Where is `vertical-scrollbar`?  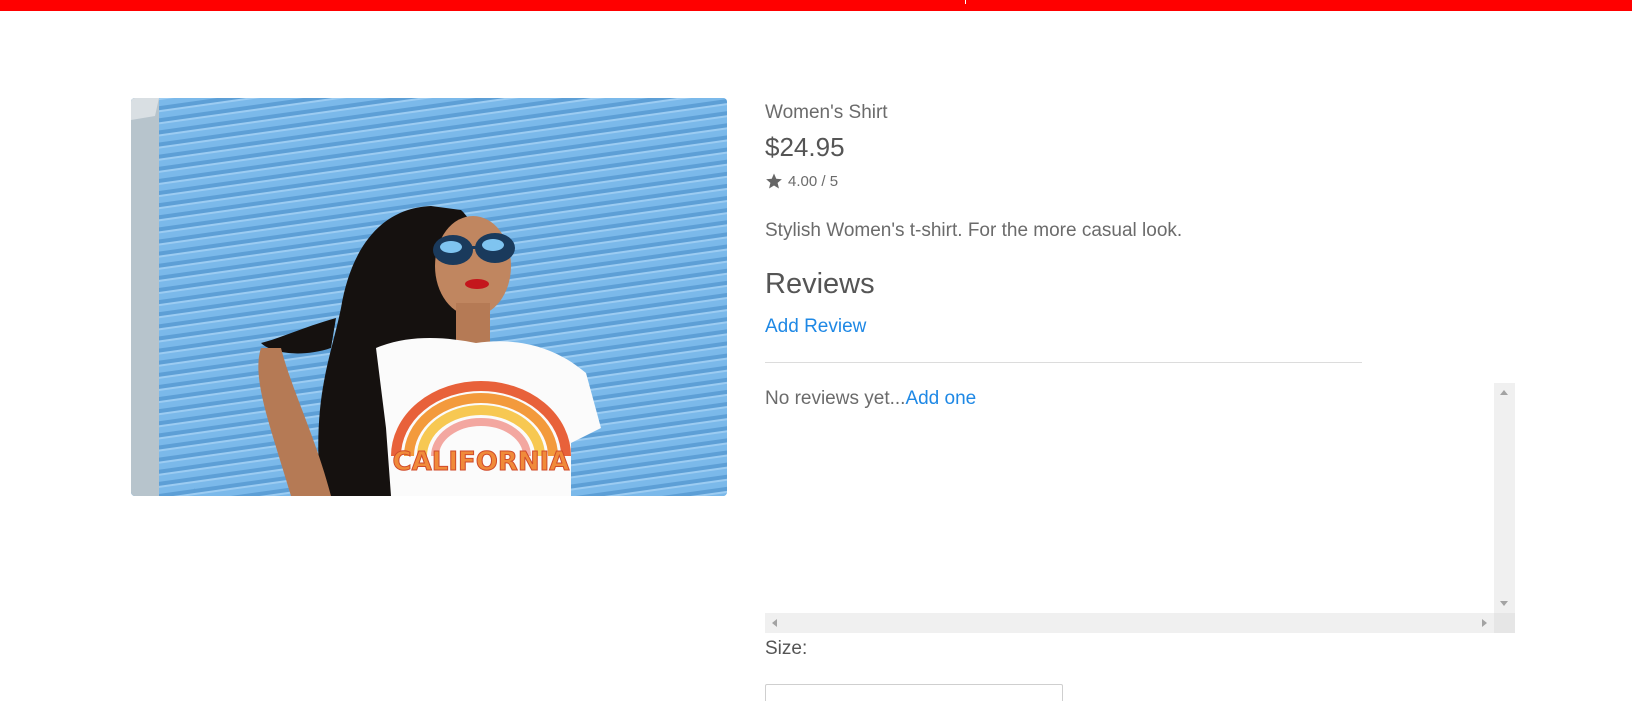
vertical-scrollbar is located at coordinates (1504, 498).